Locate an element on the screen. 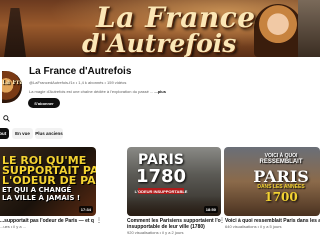 The image size is (320, 240). video-thumbnail-2: PARIS 1780 L'ODEUR INSUPPORTABLE 18:50 is located at coordinates (174, 181).